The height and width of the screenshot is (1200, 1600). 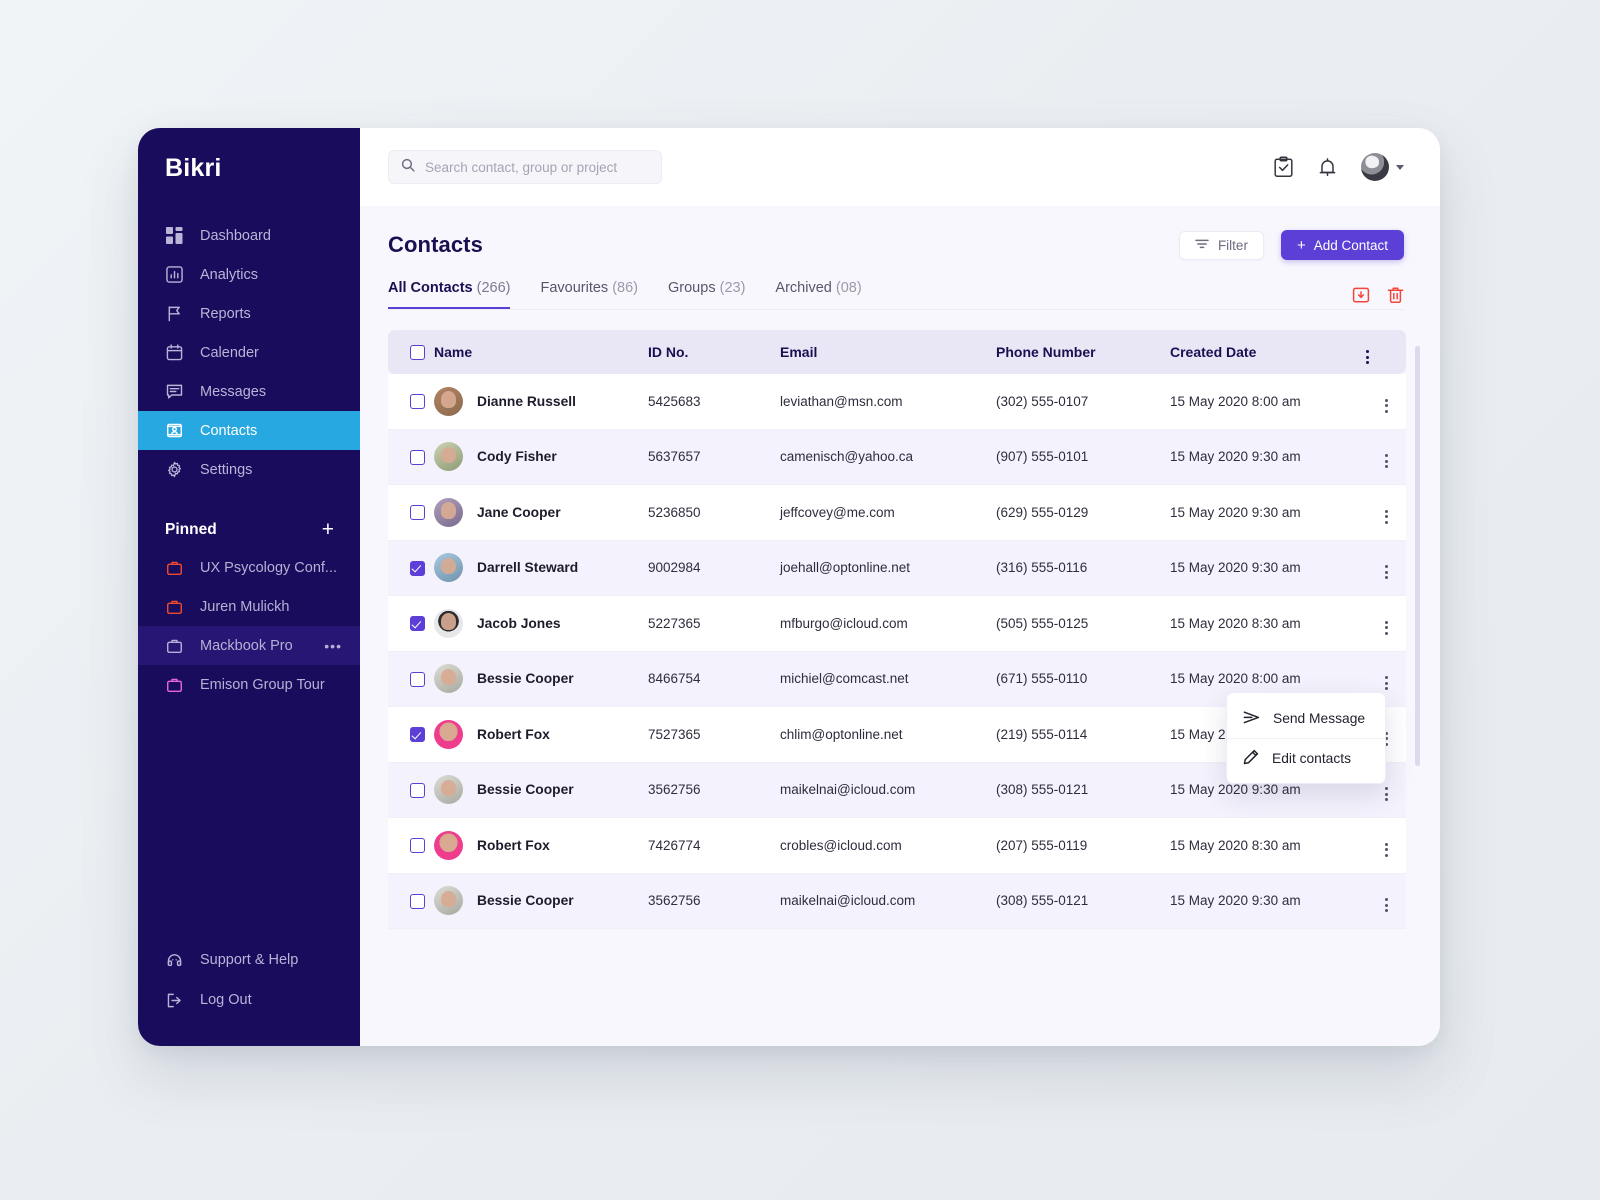 What do you see at coordinates (888, 901) in the screenshot?
I see `cell-email: maikelnai@icloud.com` at bounding box center [888, 901].